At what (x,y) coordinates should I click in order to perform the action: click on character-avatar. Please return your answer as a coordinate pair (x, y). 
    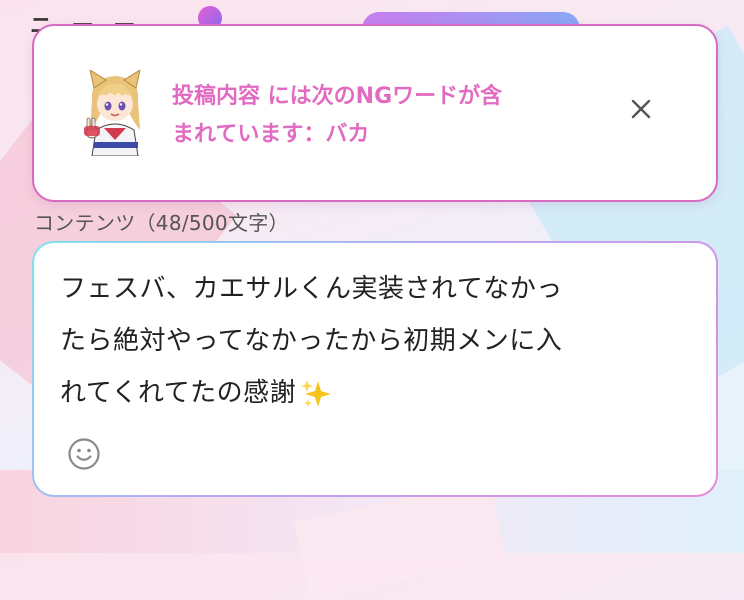
    Looking at the image, I should click on (112, 113).